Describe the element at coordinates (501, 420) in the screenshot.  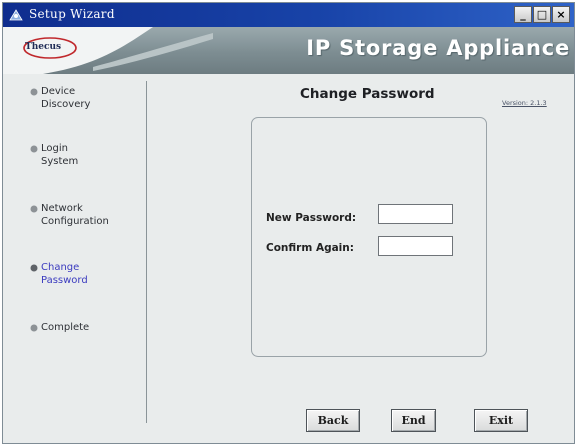
I see `exit-button: Exit` at that location.